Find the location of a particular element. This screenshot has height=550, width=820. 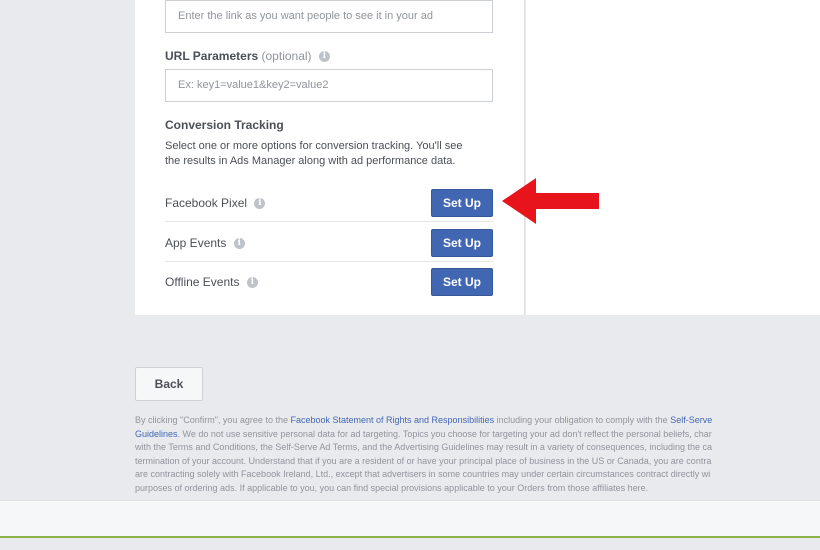

footer-bar is located at coordinates (410, 518).